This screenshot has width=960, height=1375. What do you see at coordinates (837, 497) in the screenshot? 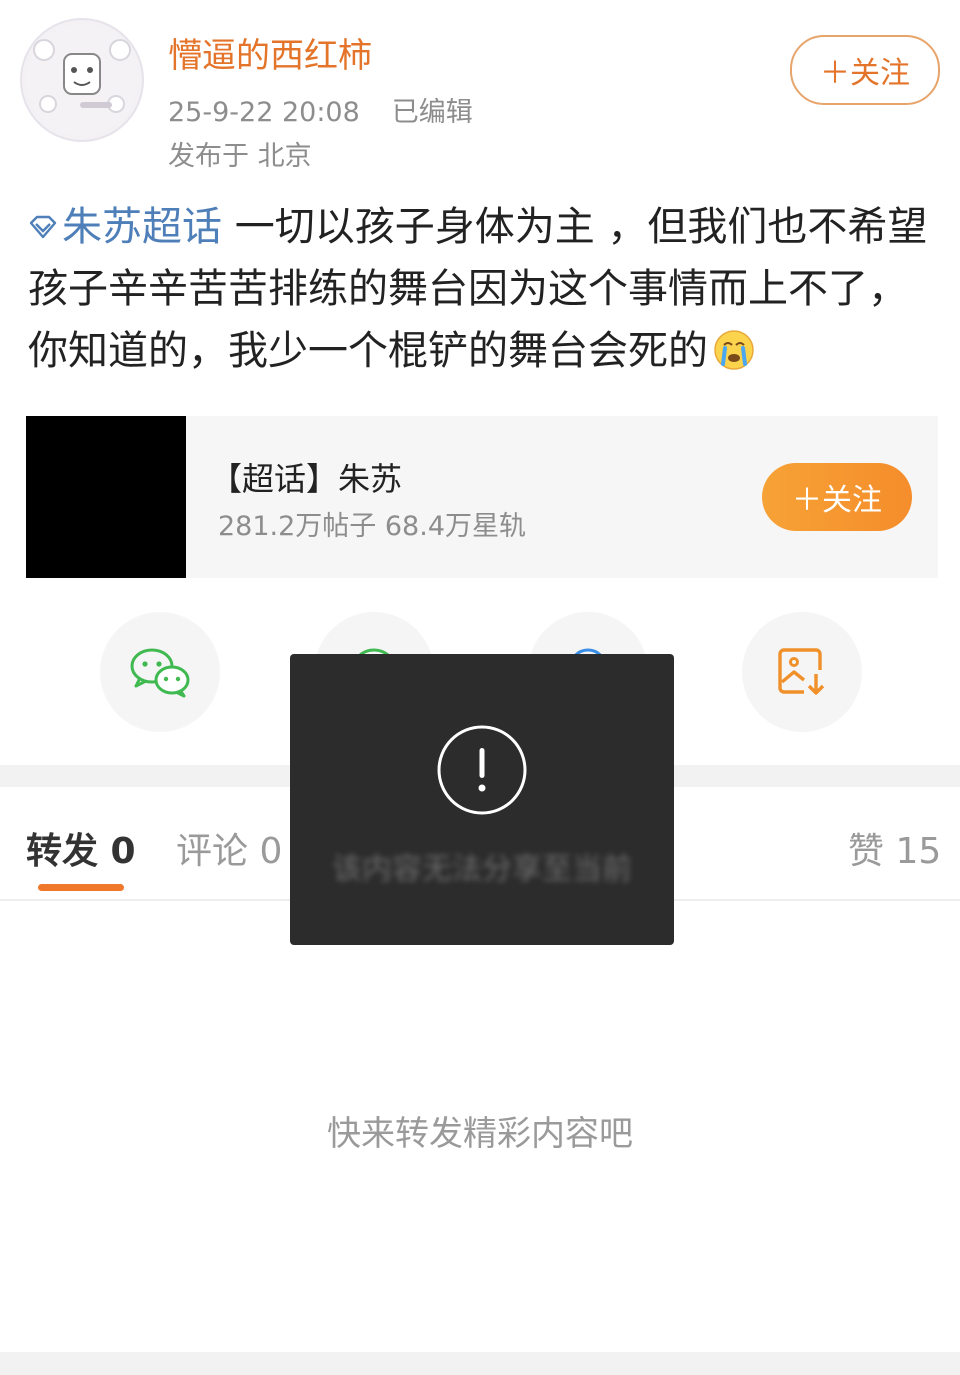
I see `supertopic-follow-button: ＋关注` at bounding box center [837, 497].